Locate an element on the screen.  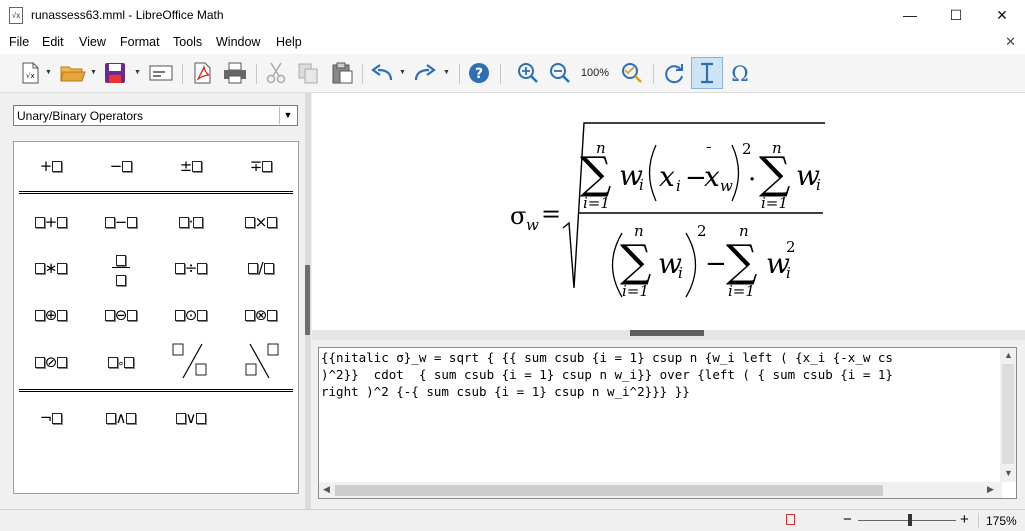
circled-slash-element: ⊘ is located at coordinates (51, 362).